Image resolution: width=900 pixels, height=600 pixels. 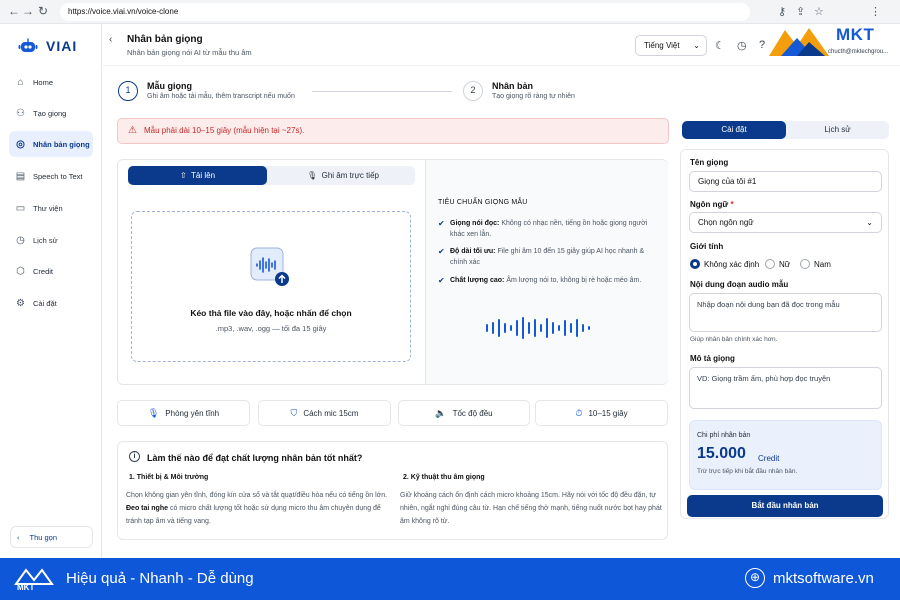 I want to click on sidebar-item-speech-to-text: ▤ Speech to Text, so click(x=51, y=176).